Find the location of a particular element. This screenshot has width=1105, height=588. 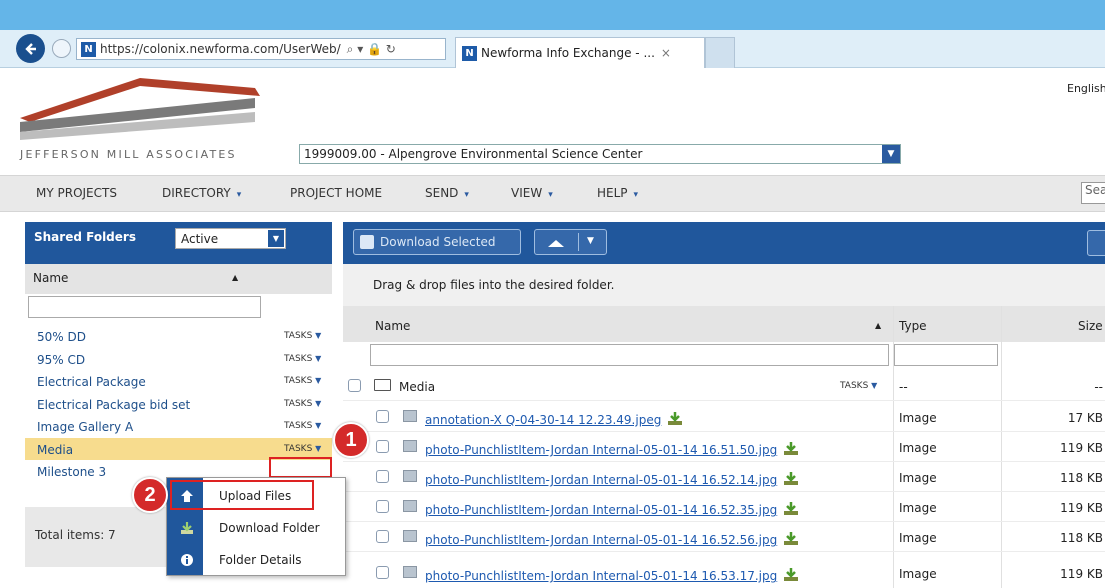

file-link: annotation-X Q-04-30-14 12.23.49.jpeg is located at coordinates (554, 419).